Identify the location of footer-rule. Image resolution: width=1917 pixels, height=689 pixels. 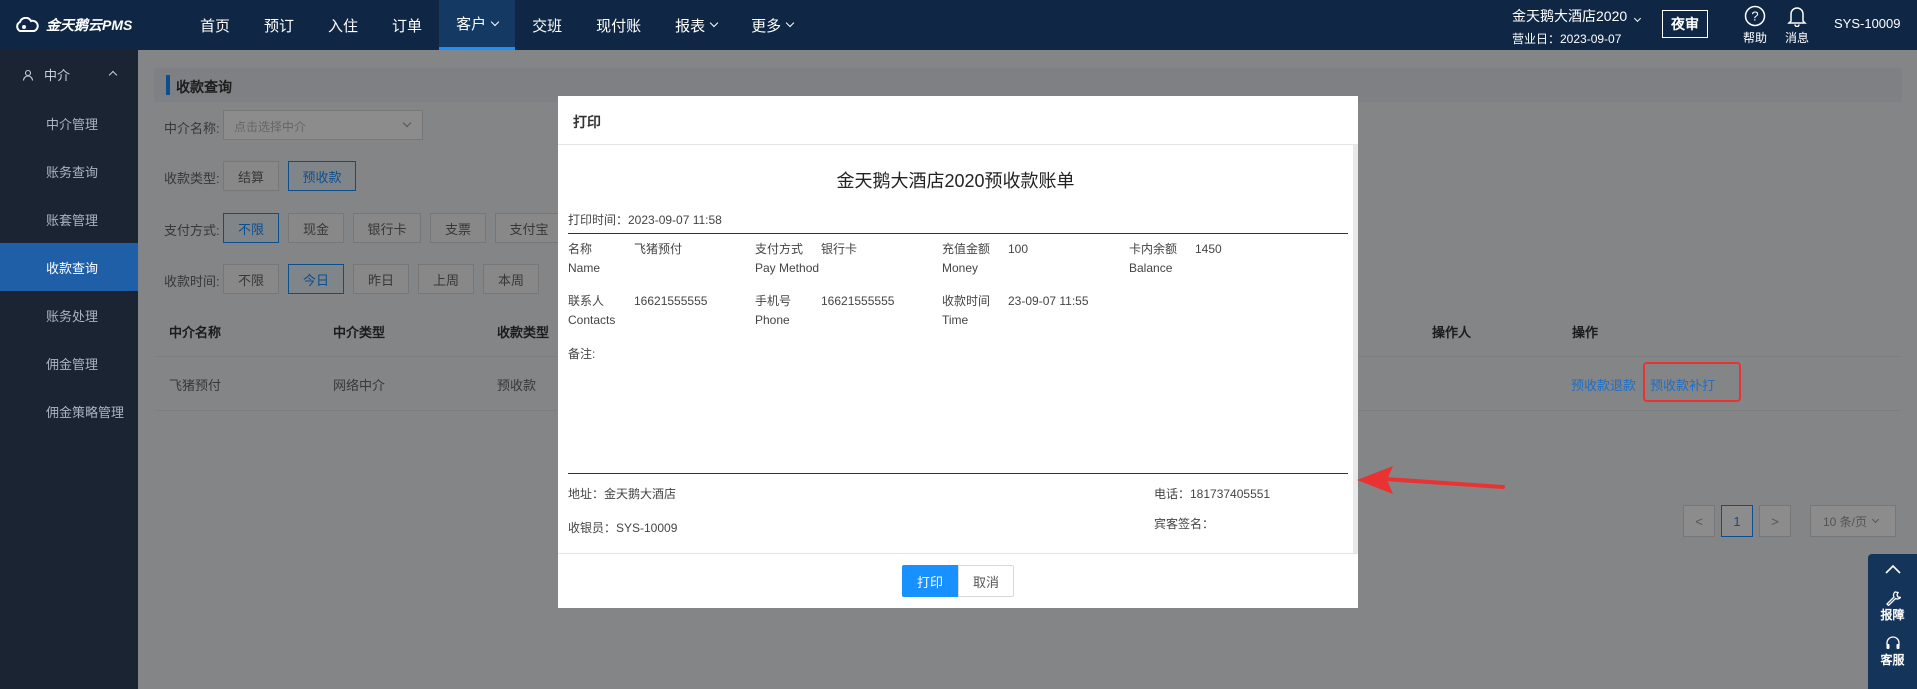
(958, 473).